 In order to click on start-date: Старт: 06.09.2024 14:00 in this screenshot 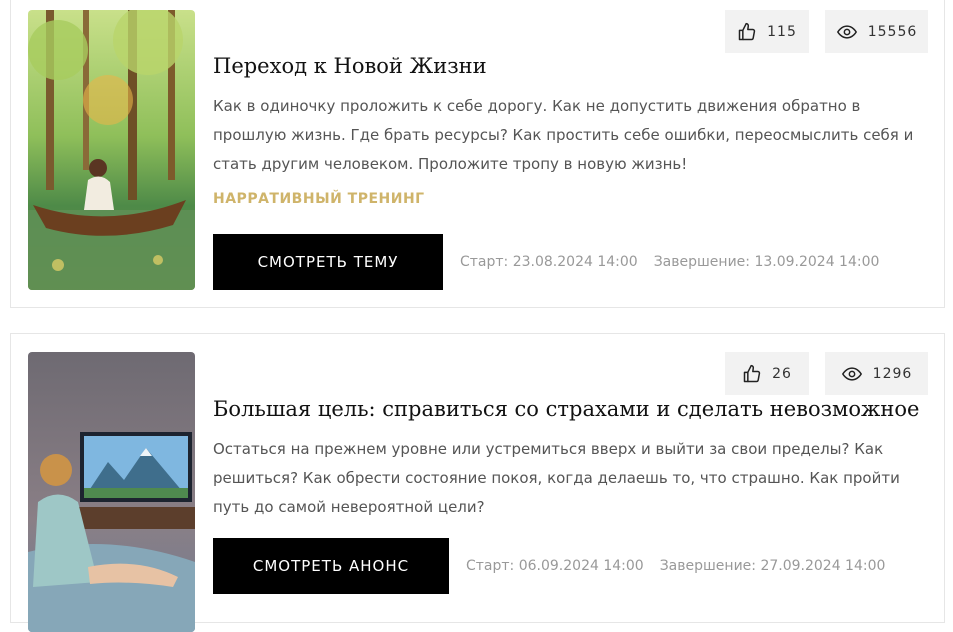, I will do `click(555, 566)`.